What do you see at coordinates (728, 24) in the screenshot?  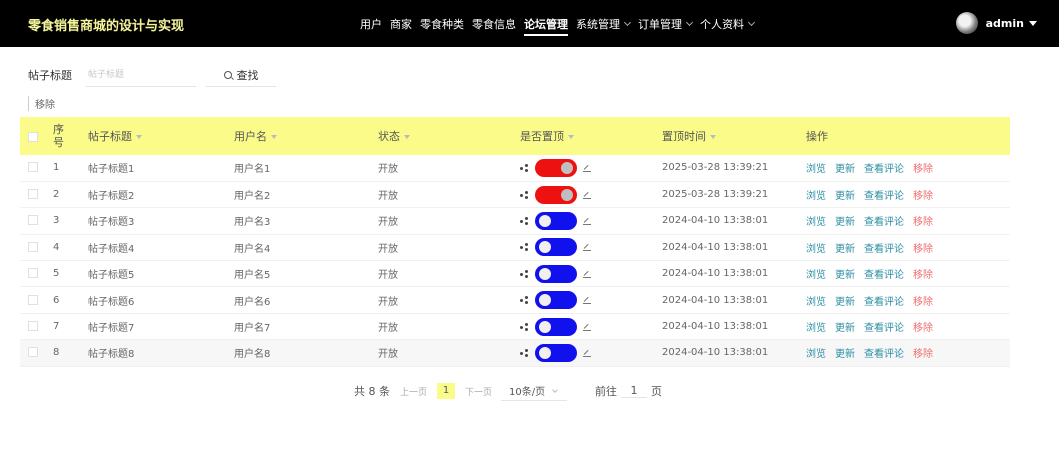 I see `nav-item-8: 个人资料` at bounding box center [728, 24].